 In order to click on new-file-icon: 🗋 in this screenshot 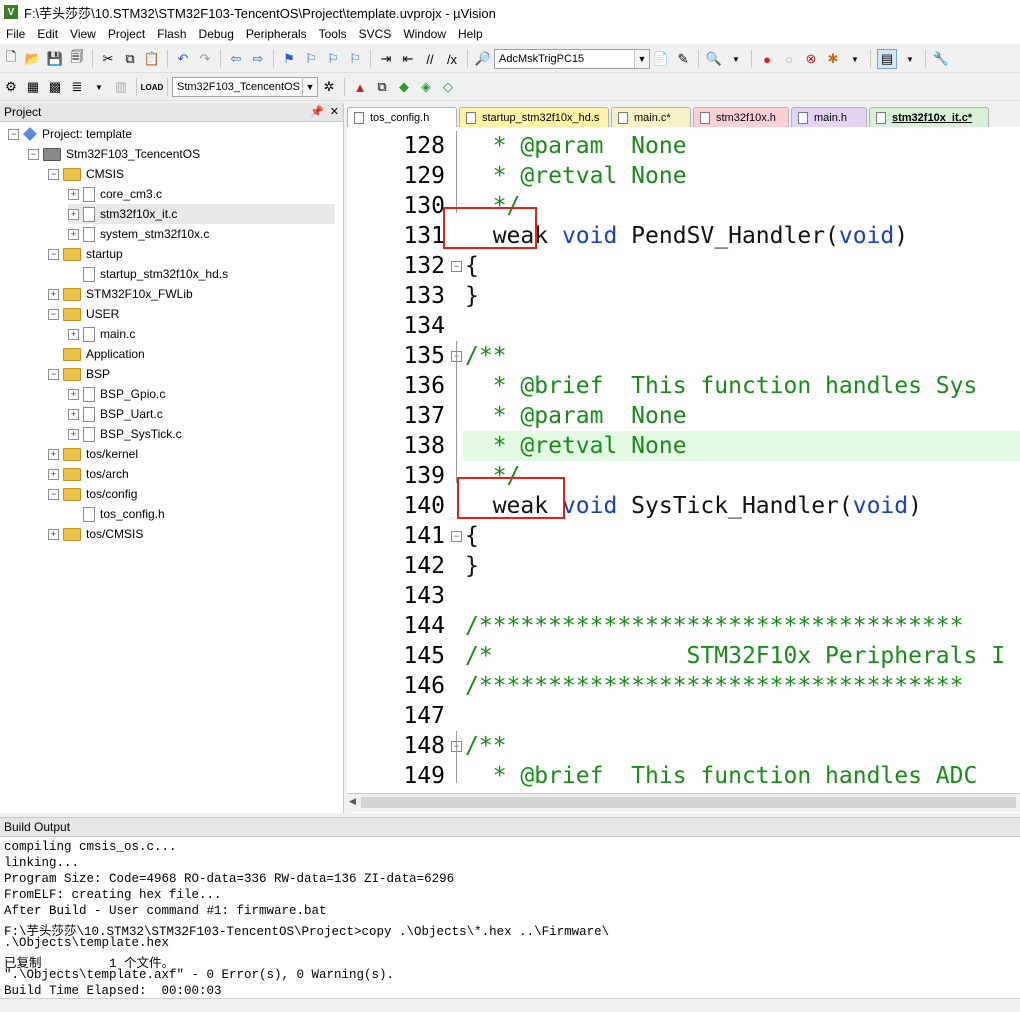, I will do `click(11, 58)`.